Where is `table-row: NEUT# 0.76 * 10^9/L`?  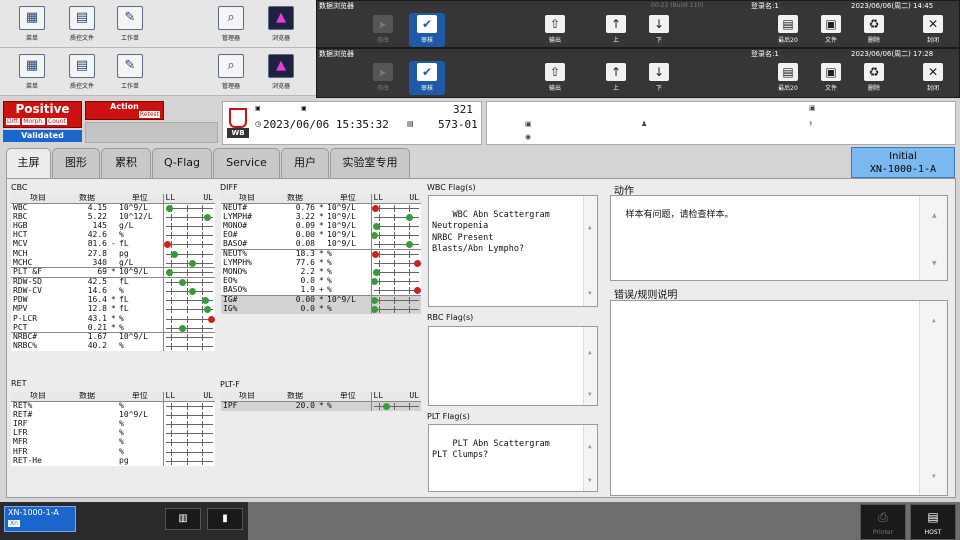
table-row: NEUT# 0.76 * 10^9/L is located at coordinates (321, 208).